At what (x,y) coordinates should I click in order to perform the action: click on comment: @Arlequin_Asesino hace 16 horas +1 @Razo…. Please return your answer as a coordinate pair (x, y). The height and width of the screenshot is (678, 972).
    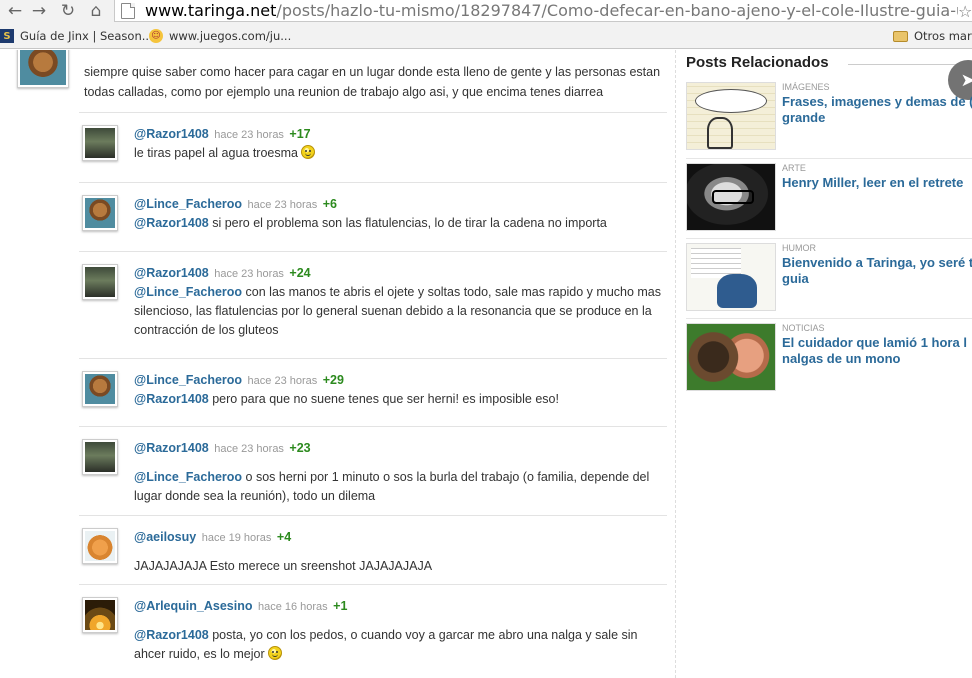
    Looking at the image, I should click on (373, 631).